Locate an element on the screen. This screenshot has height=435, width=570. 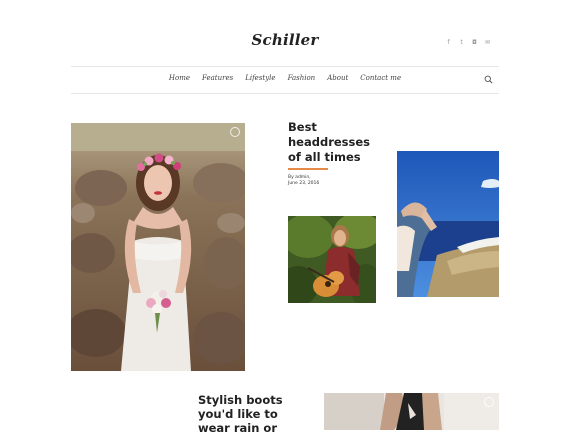
nav-item-lifestyle: Lifestyle is located at coordinates (260, 78).